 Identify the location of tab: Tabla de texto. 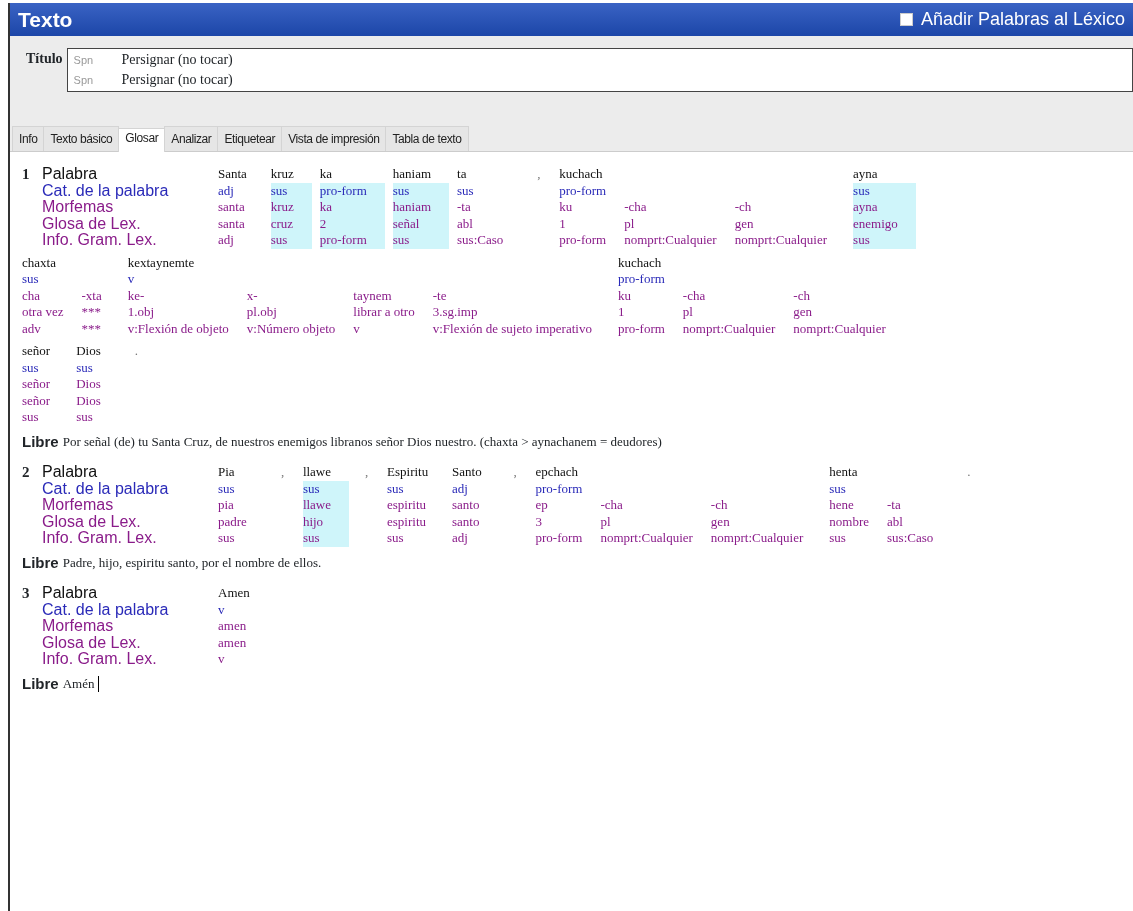
(427, 138).